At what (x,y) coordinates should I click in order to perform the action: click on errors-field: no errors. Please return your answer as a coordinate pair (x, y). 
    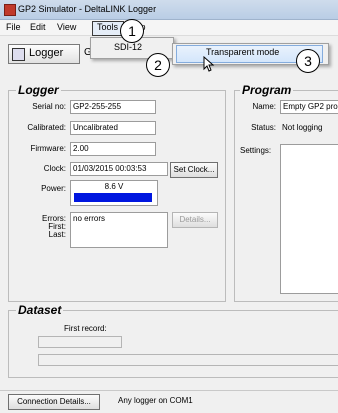
    Looking at the image, I should click on (119, 230).